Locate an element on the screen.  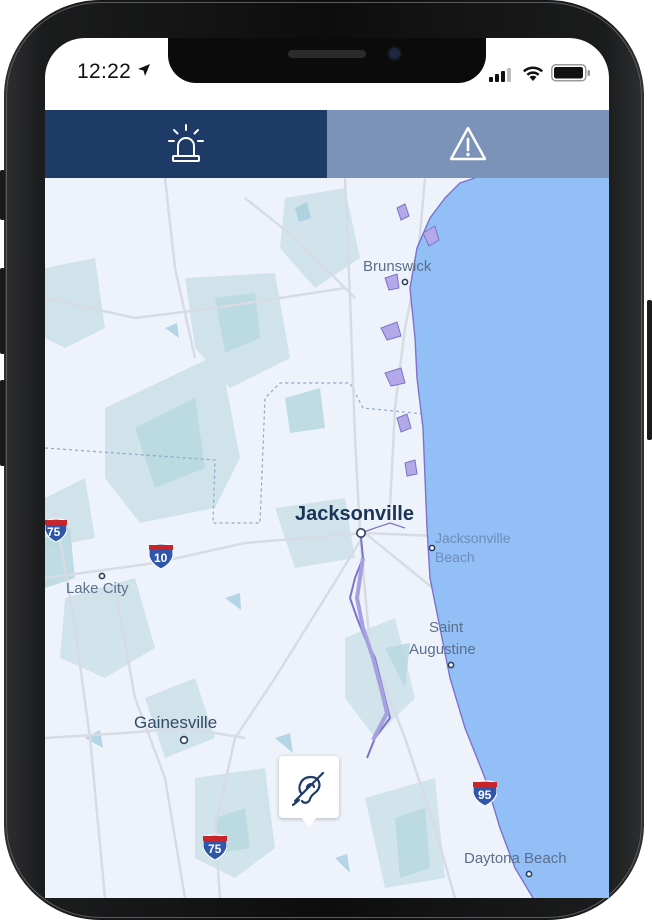
shield-number: 95 is located at coordinates (485, 795).